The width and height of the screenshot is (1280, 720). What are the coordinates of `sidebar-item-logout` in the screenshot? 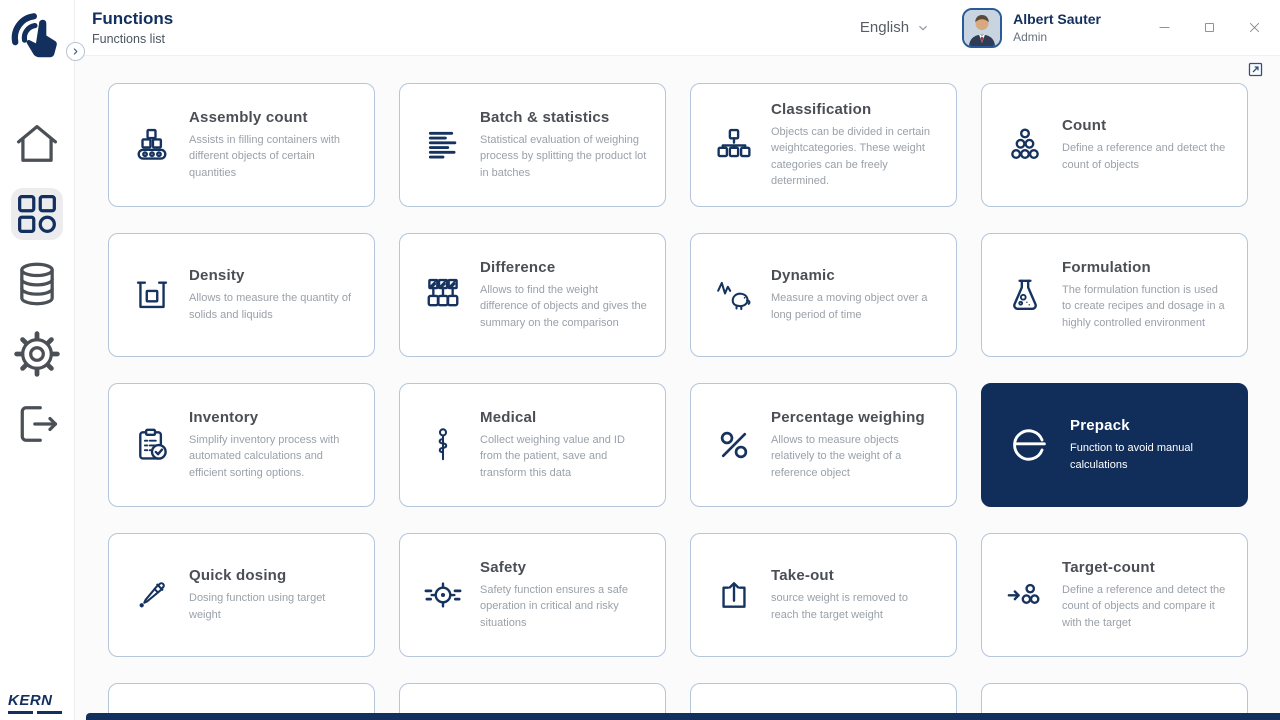 It's located at (37, 424).